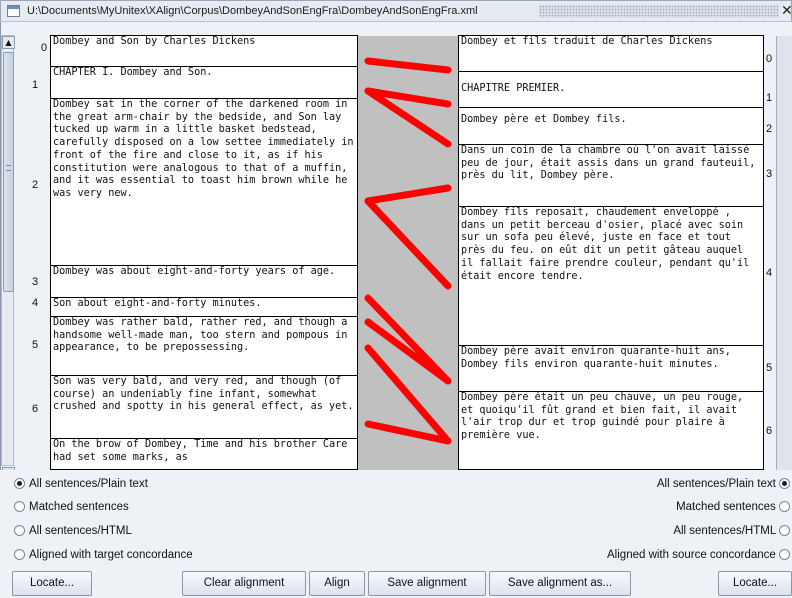 The image size is (792, 598). Describe the element at coordinates (337, 583) in the screenshot. I see `align-button: Align` at that location.